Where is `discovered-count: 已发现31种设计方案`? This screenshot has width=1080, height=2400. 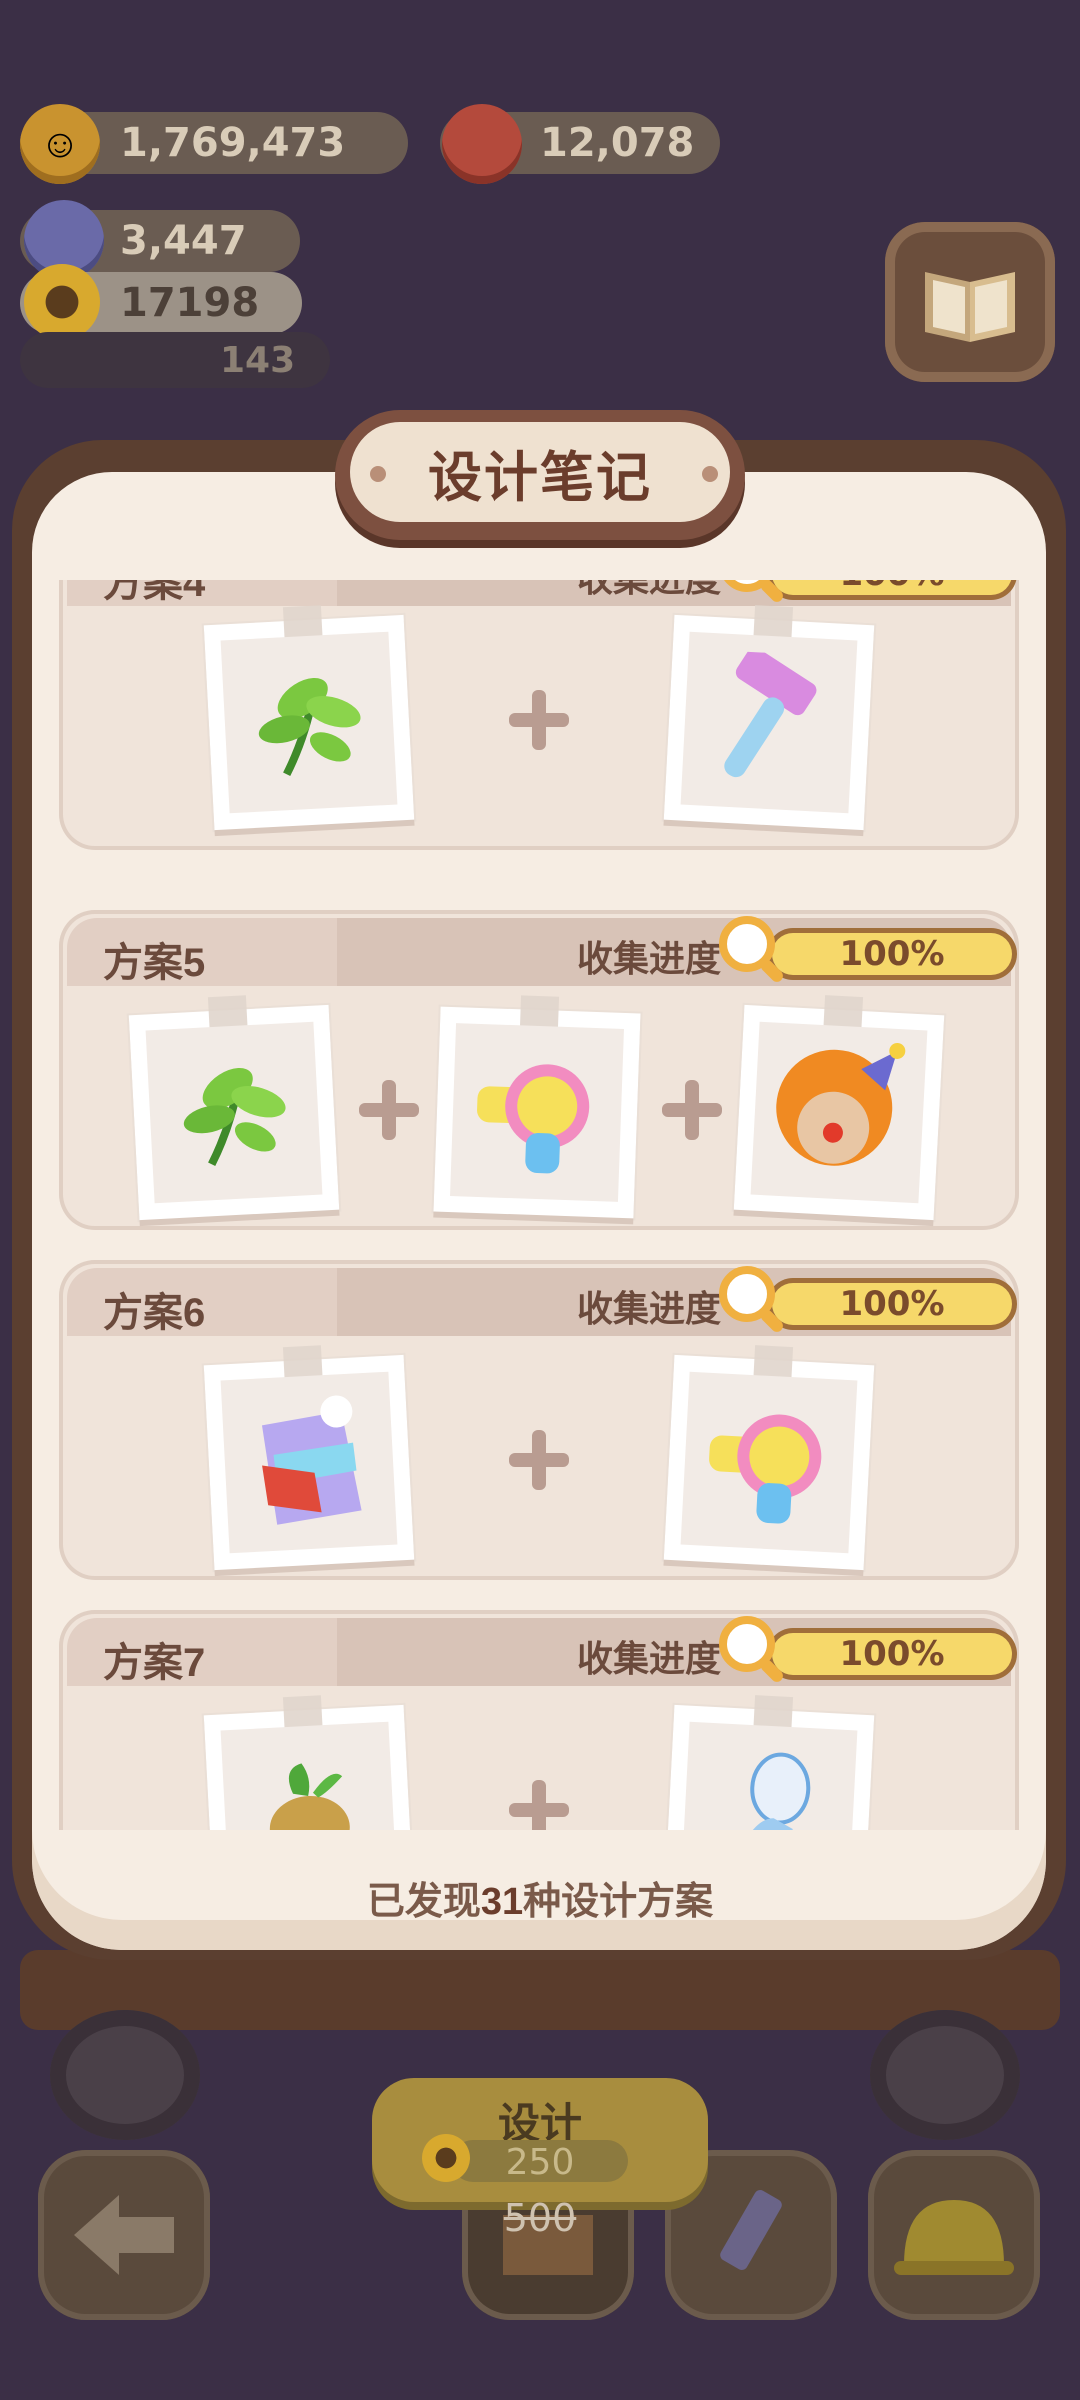 discovered-count: 已发现31种设计方案 is located at coordinates (540, 1897).